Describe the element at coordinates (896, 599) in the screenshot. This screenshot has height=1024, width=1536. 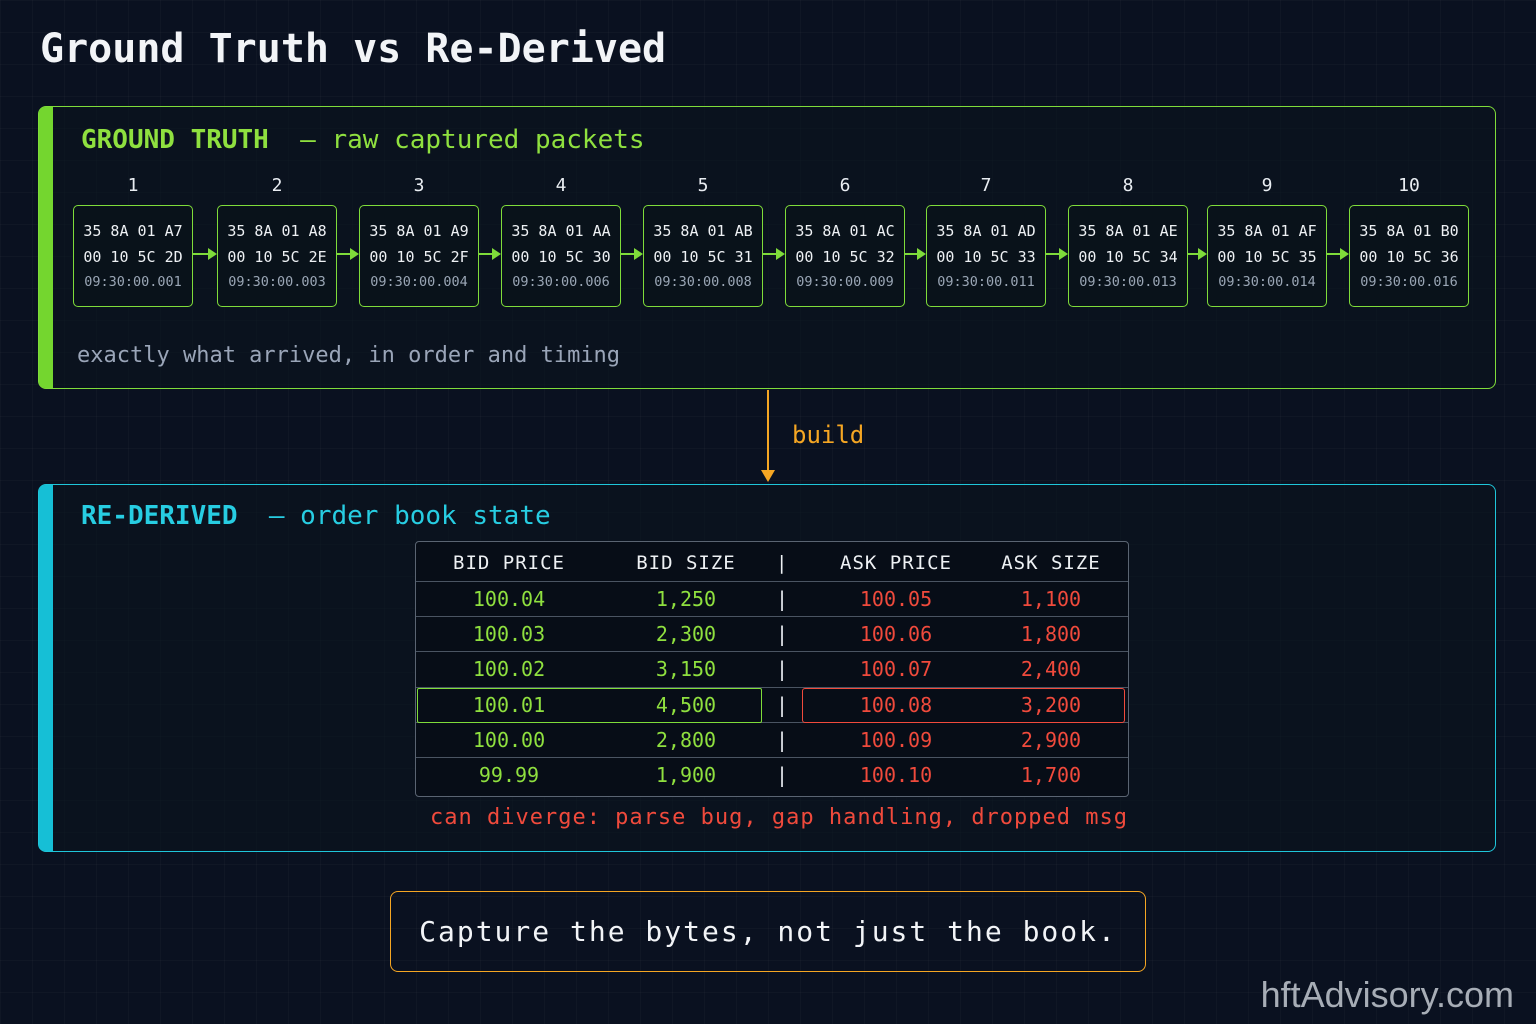
I see `ask-price-cell: 100.05` at that location.